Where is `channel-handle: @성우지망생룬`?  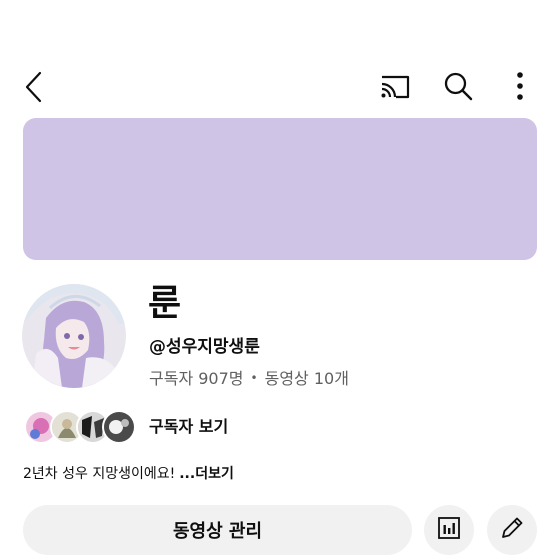
channel-handle: @성우지망생룬 is located at coordinates (204, 347).